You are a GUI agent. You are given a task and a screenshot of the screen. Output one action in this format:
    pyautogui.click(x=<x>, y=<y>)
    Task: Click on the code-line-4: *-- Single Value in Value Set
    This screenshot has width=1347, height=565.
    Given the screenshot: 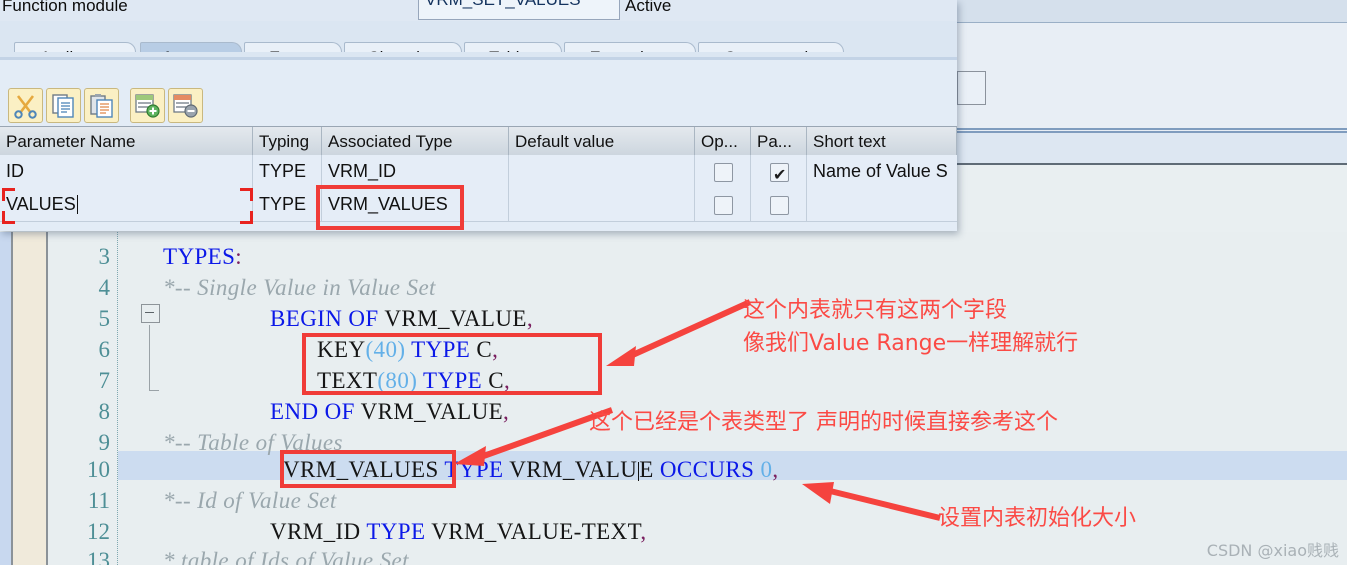 What is the action you would take?
    pyautogui.click(x=299, y=287)
    